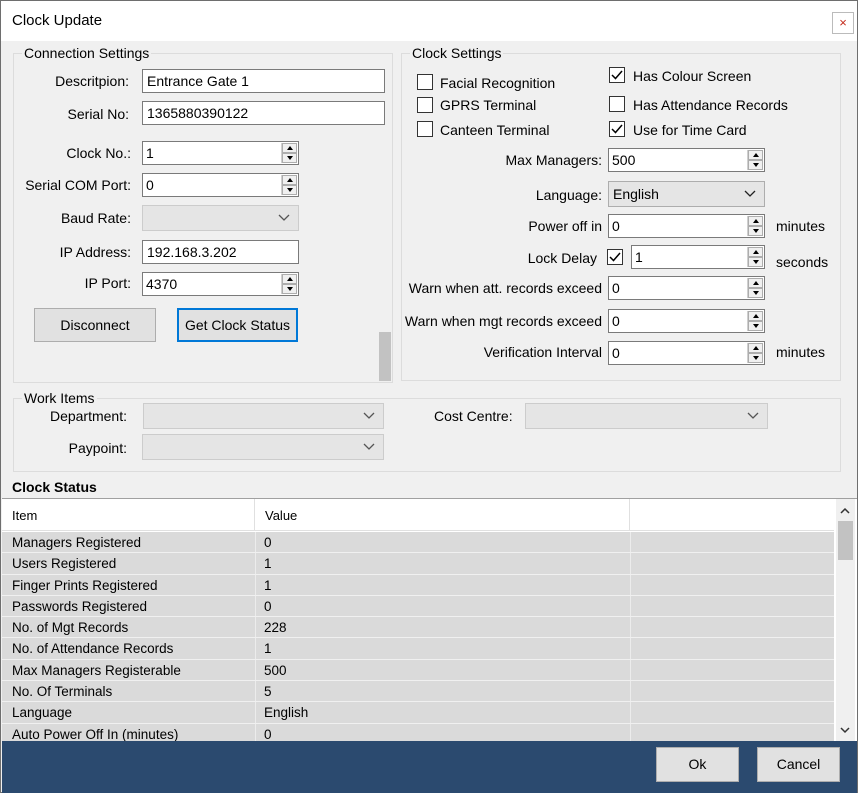 The width and height of the screenshot is (858, 793). Describe the element at coordinates (268, 649) in the screenshot. I see `cell-value: 1` at that location.